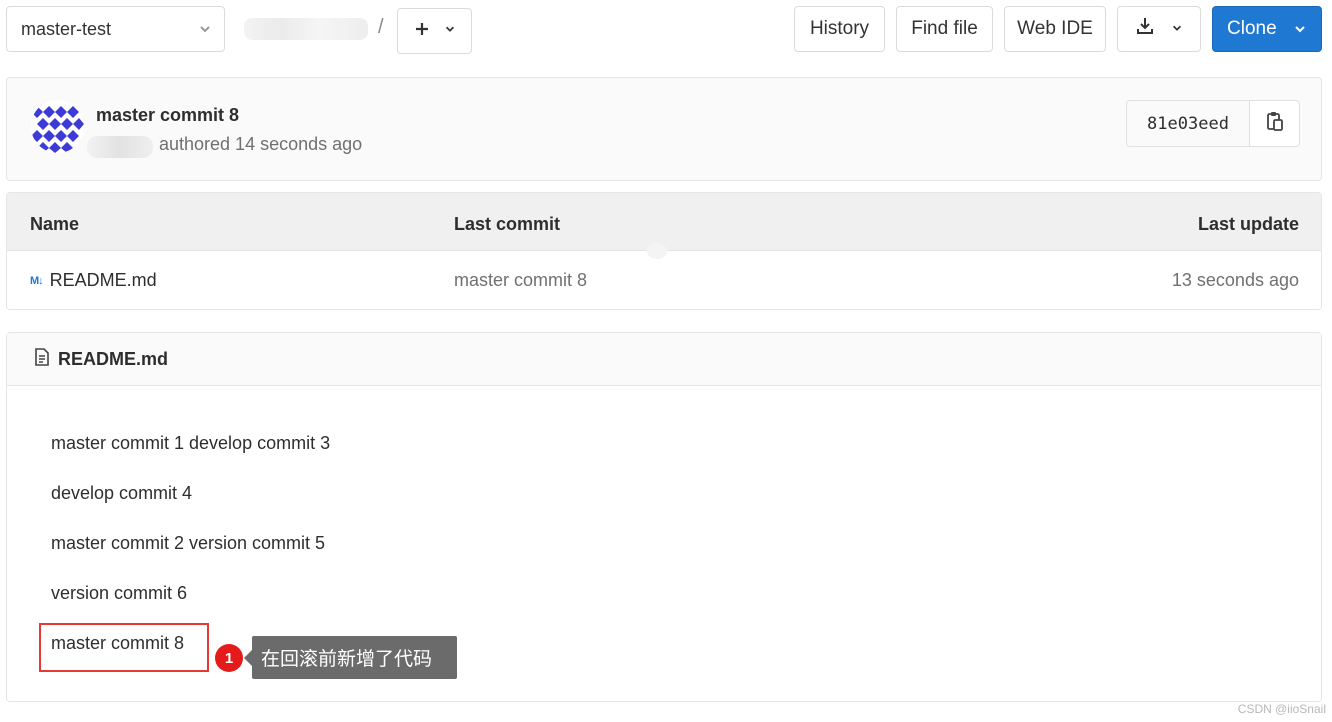  I want to click on find-file-button: Find file, so click(944, 29).